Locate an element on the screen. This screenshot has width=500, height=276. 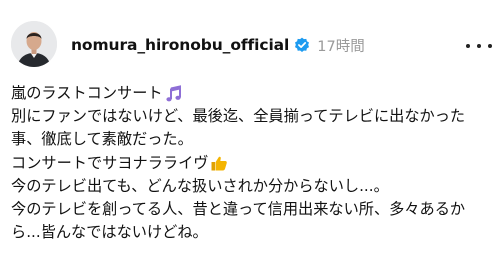
post-line: 嵐のラストコンサート is located at coordinates (252, 93).